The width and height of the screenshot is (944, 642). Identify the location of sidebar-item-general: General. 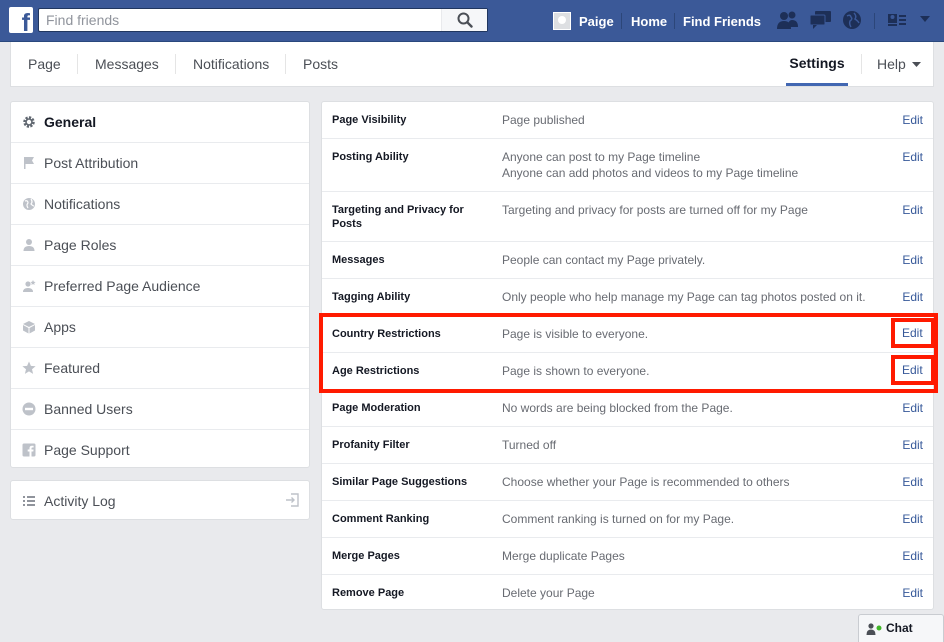
(160, 122).